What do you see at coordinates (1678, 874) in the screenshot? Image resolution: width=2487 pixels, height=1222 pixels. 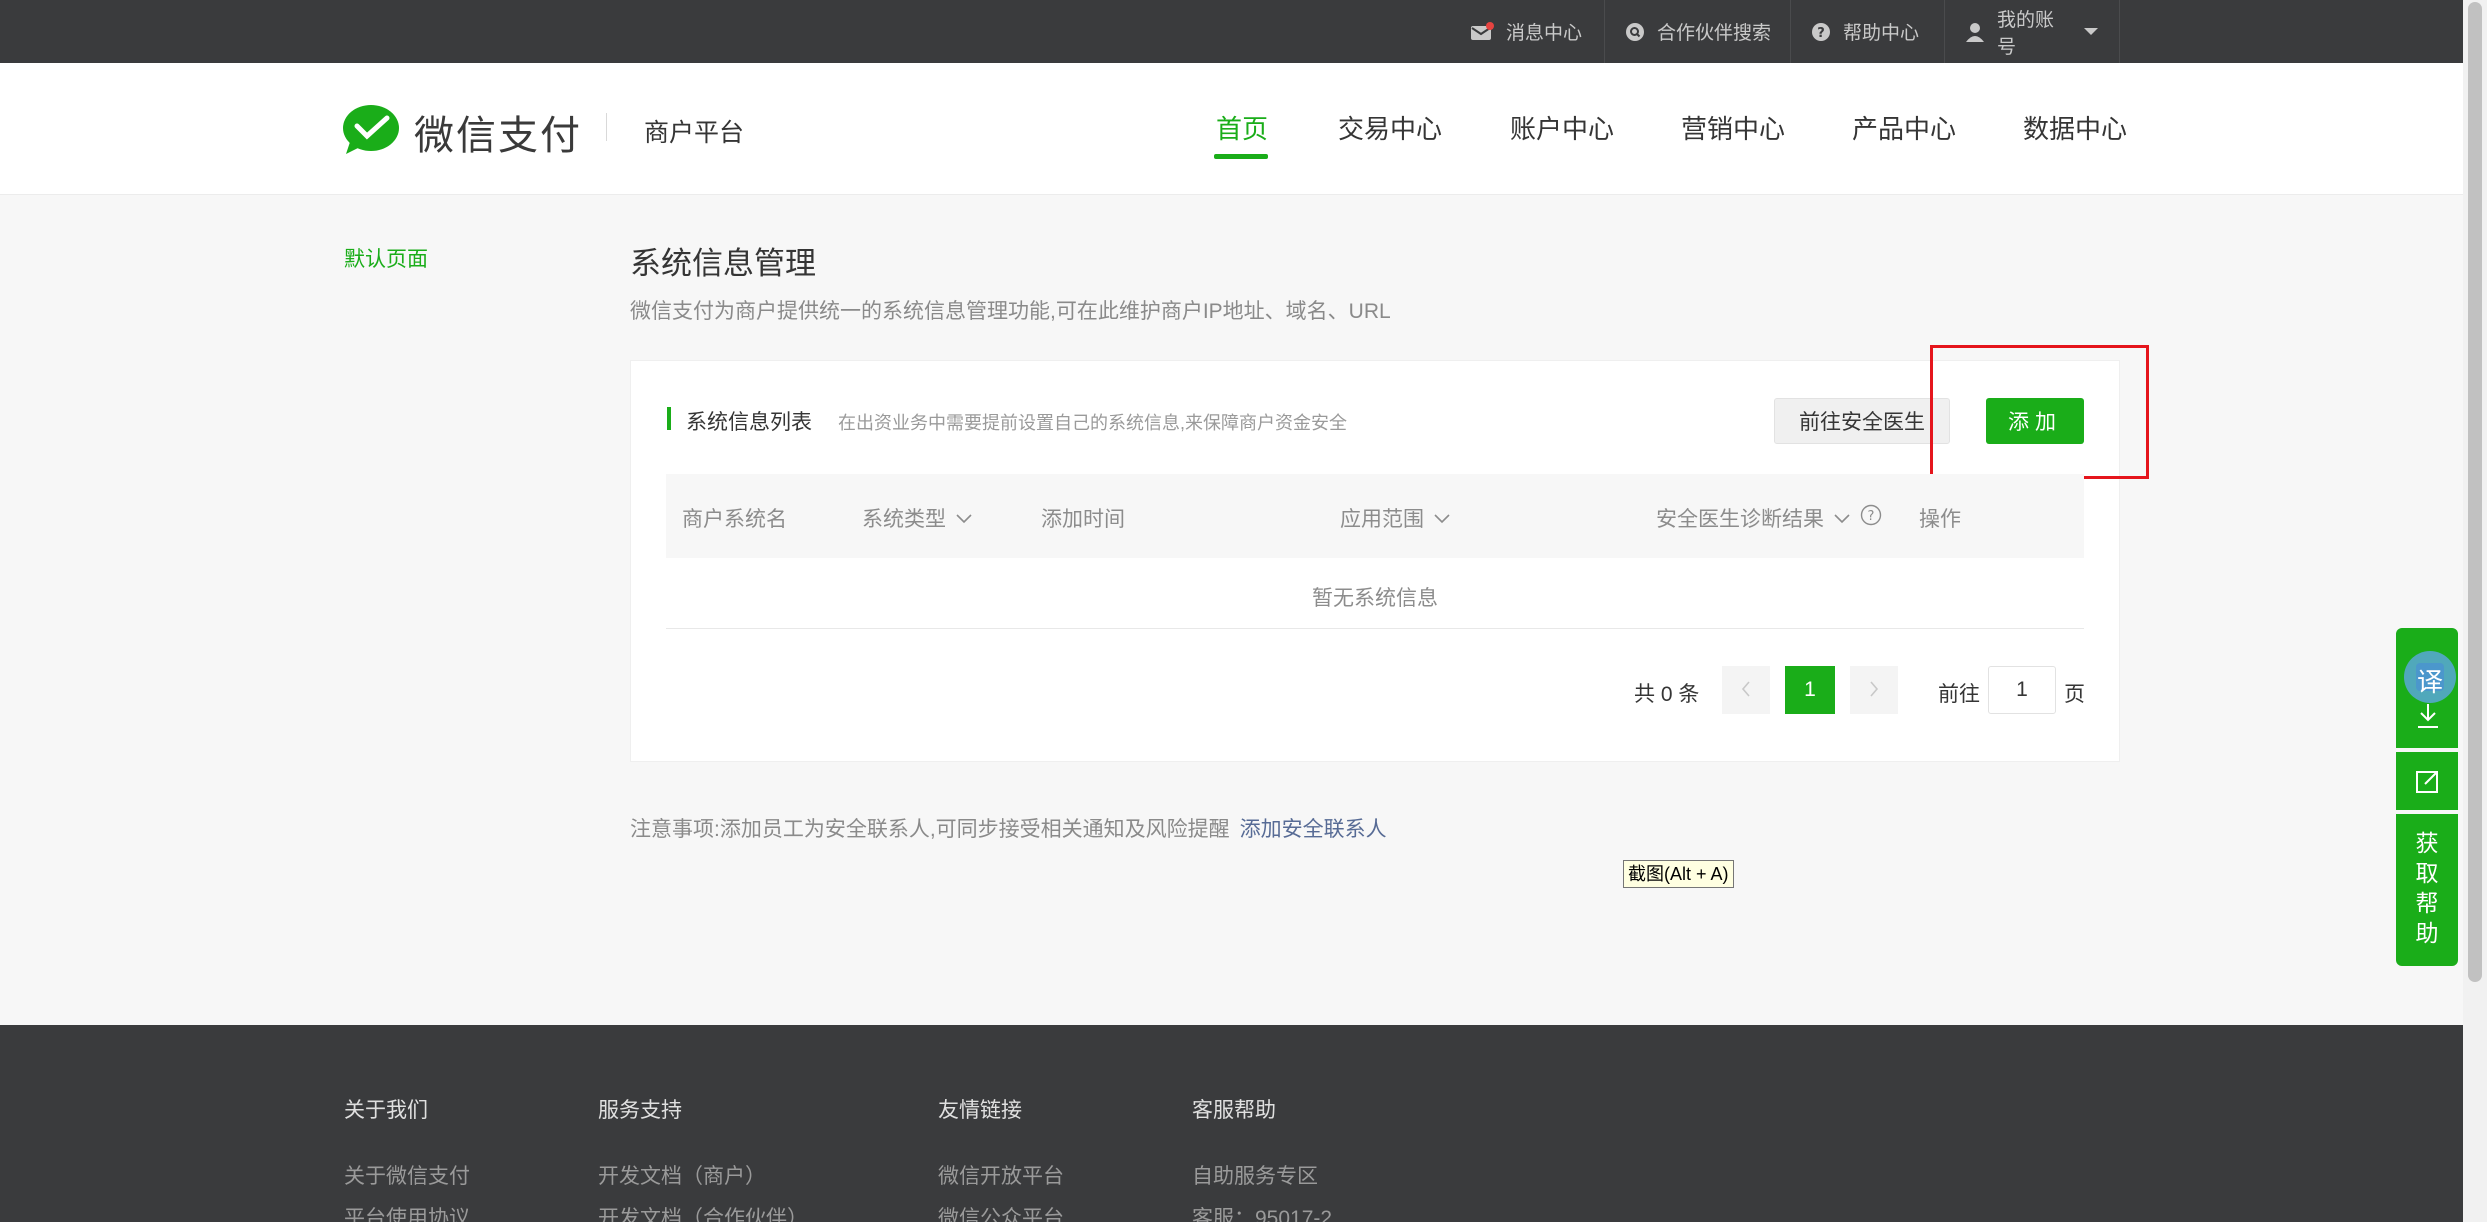 I see `screenshot-tooltip: 截图(Alt + A)` at bounding box center [1678, 874].